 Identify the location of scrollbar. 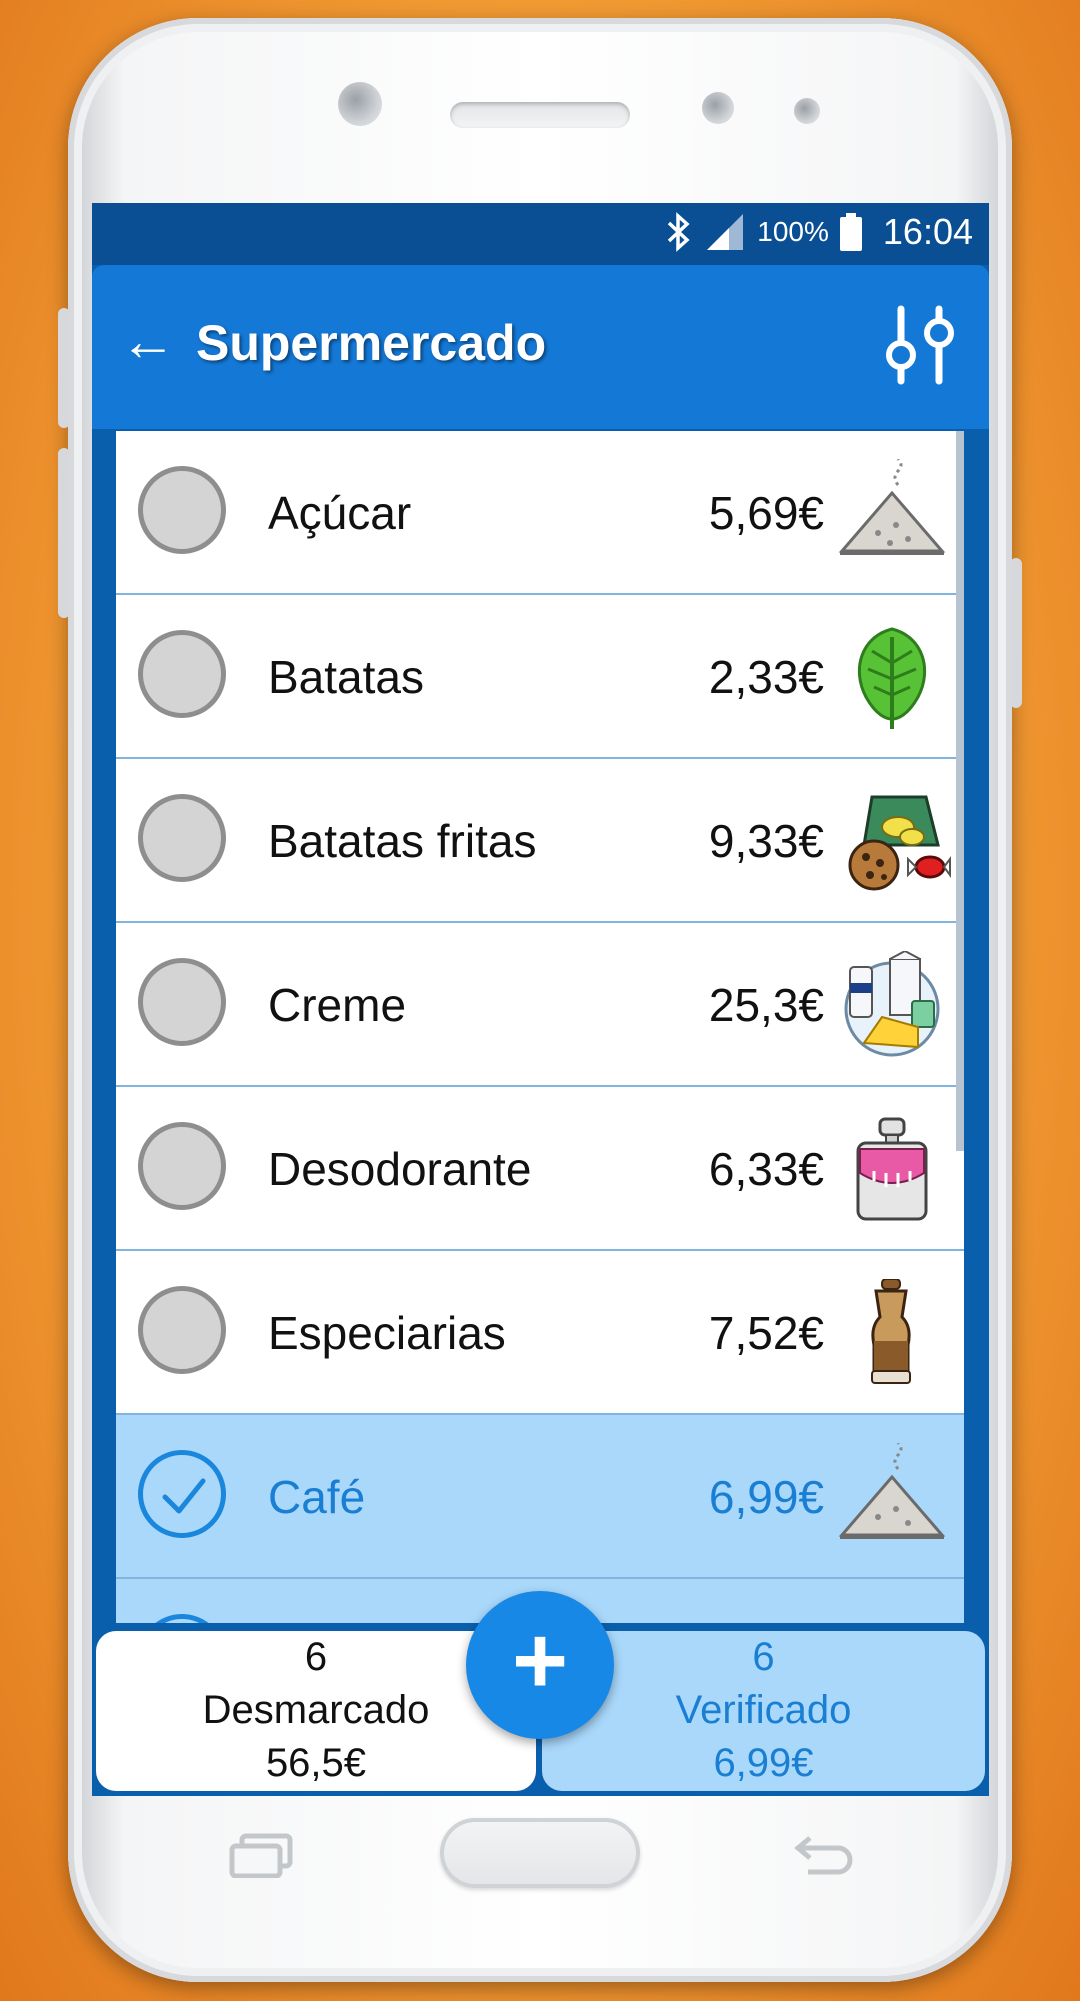
(960, 791).